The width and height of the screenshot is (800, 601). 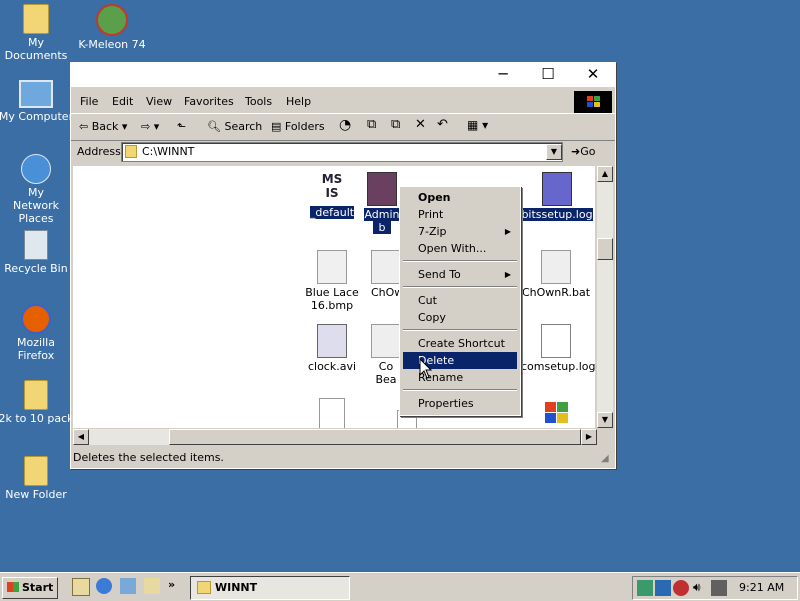 I want to click on menu-item-cut: Cut, so click(x=460, y=300).